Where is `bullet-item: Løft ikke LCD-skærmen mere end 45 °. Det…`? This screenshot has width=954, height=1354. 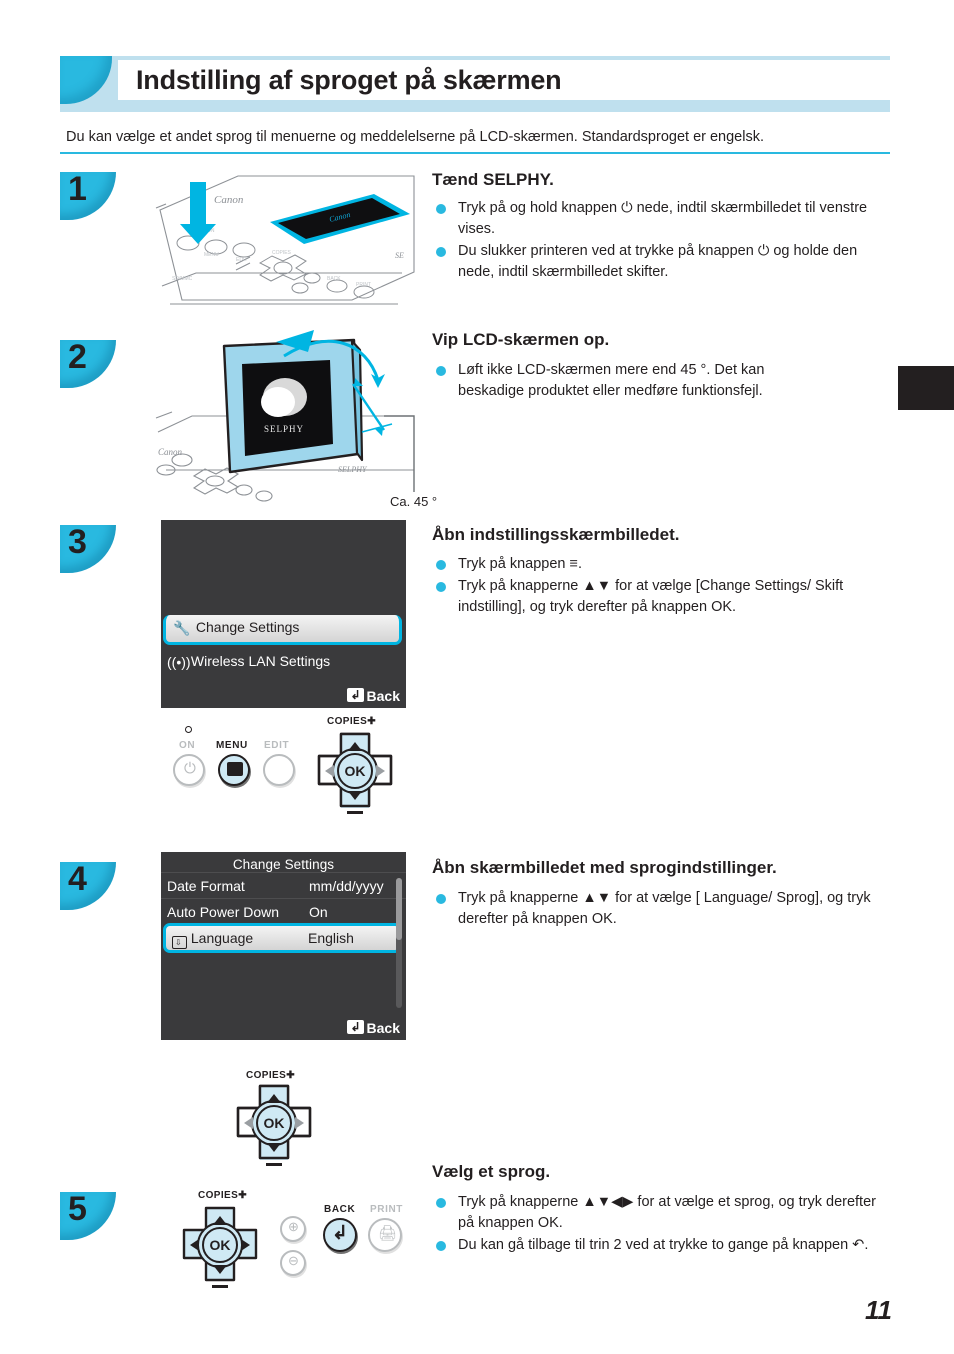
bullet-item: Løft ikke LCD-skærmen mere end 45 °. Det… is located at coordinates (632, 381).